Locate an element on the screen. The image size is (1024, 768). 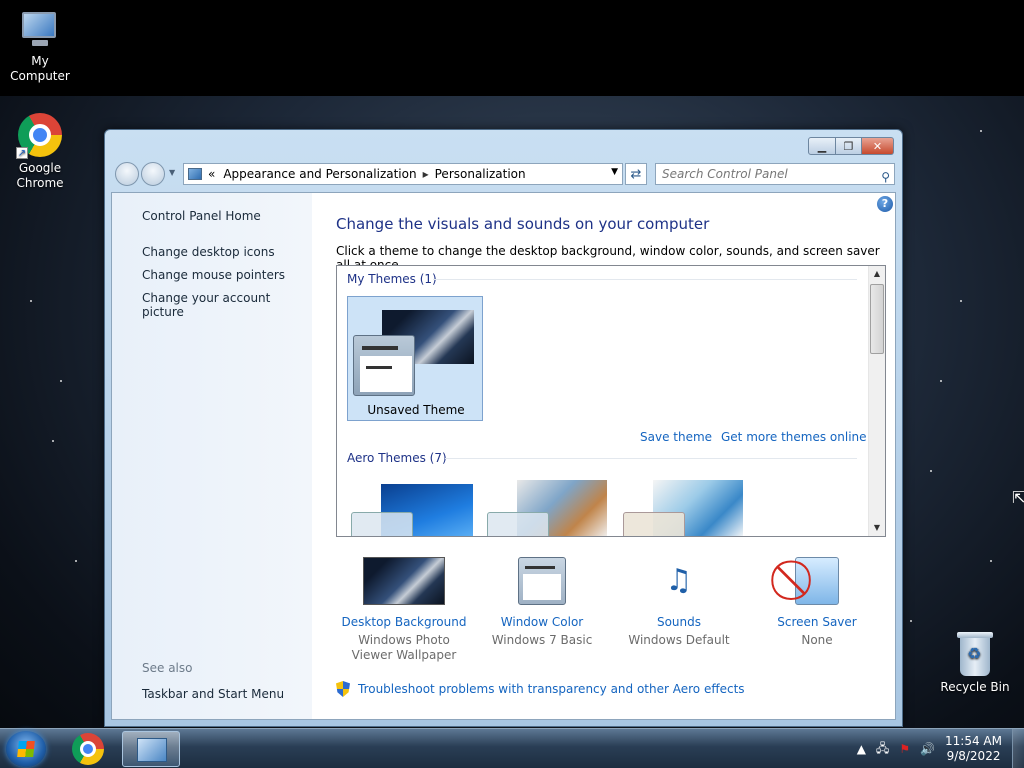
back-button is located at coordinates (127, 174).